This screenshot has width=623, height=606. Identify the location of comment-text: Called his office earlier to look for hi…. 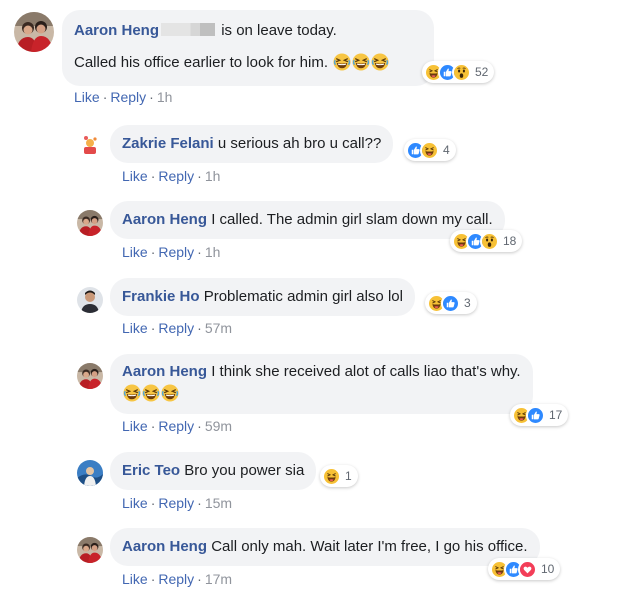
(201, 62).